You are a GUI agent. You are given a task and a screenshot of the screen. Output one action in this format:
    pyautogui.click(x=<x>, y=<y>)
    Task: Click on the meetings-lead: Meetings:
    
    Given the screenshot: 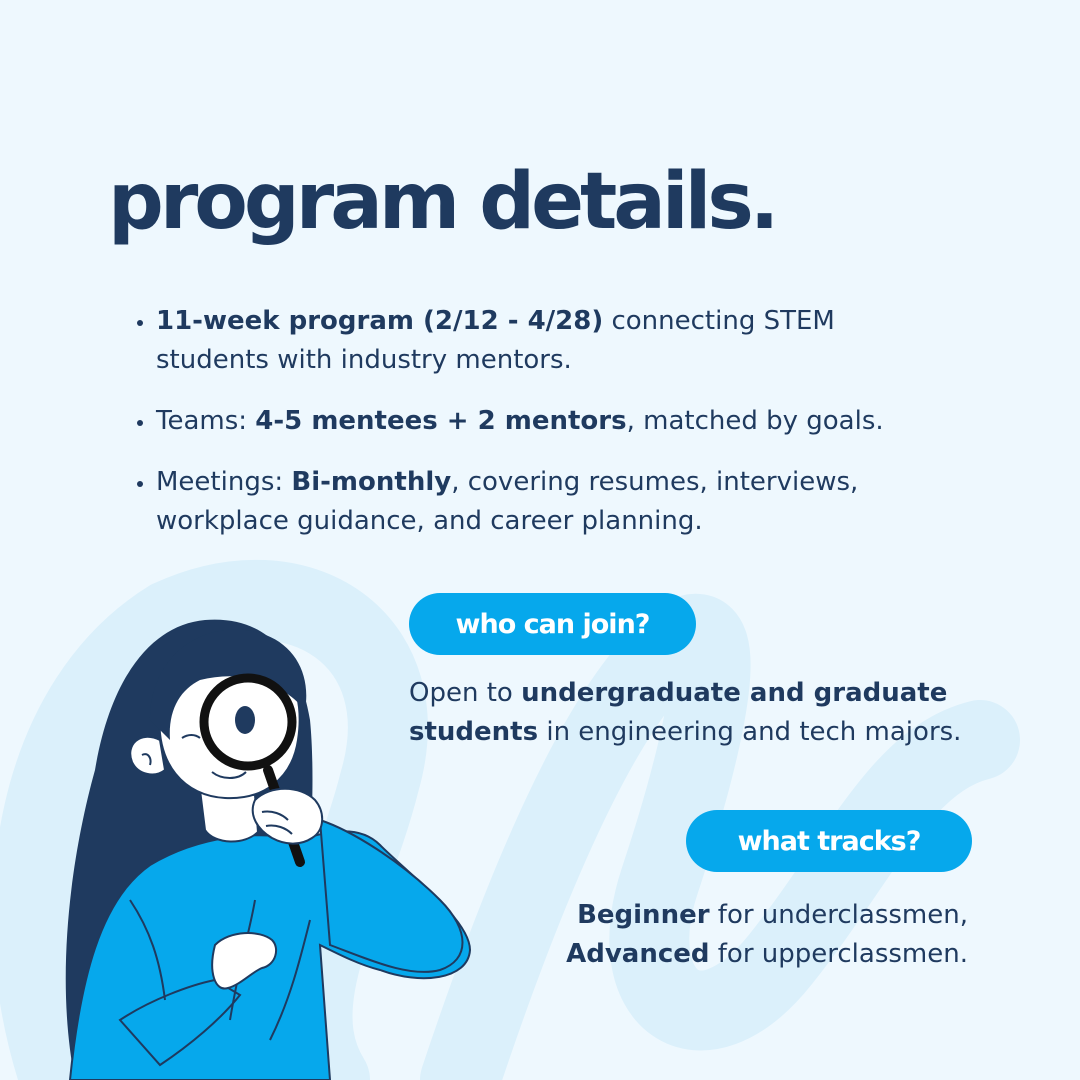 What is the action you would take?
    pyautogui.click(x=224, y=482)
    